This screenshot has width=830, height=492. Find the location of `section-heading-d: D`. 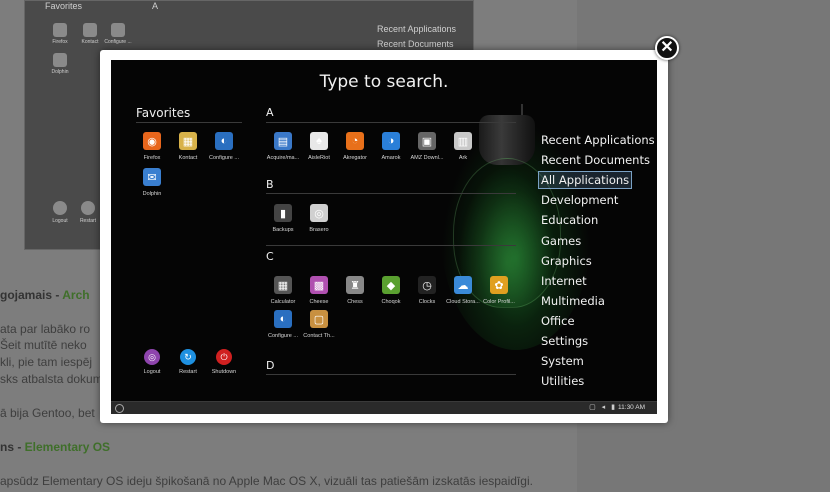

section-heading-d: D is located at coordinates (270, 365).